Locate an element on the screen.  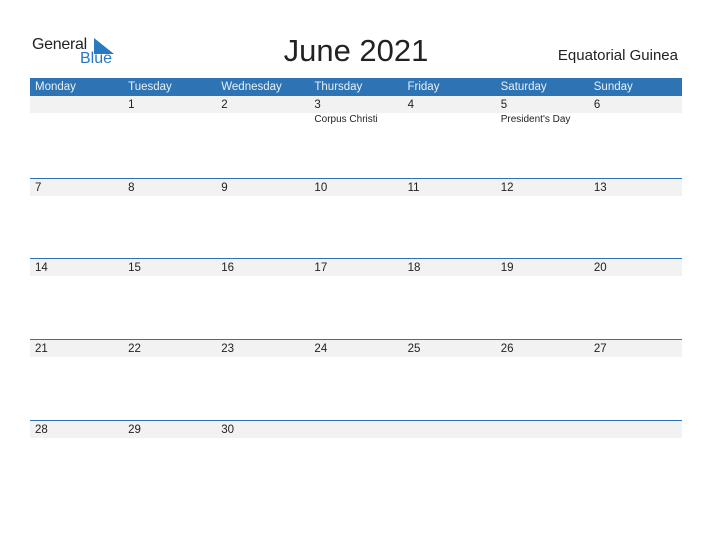
day-cell: 21 is located at coordinates (76, 379).